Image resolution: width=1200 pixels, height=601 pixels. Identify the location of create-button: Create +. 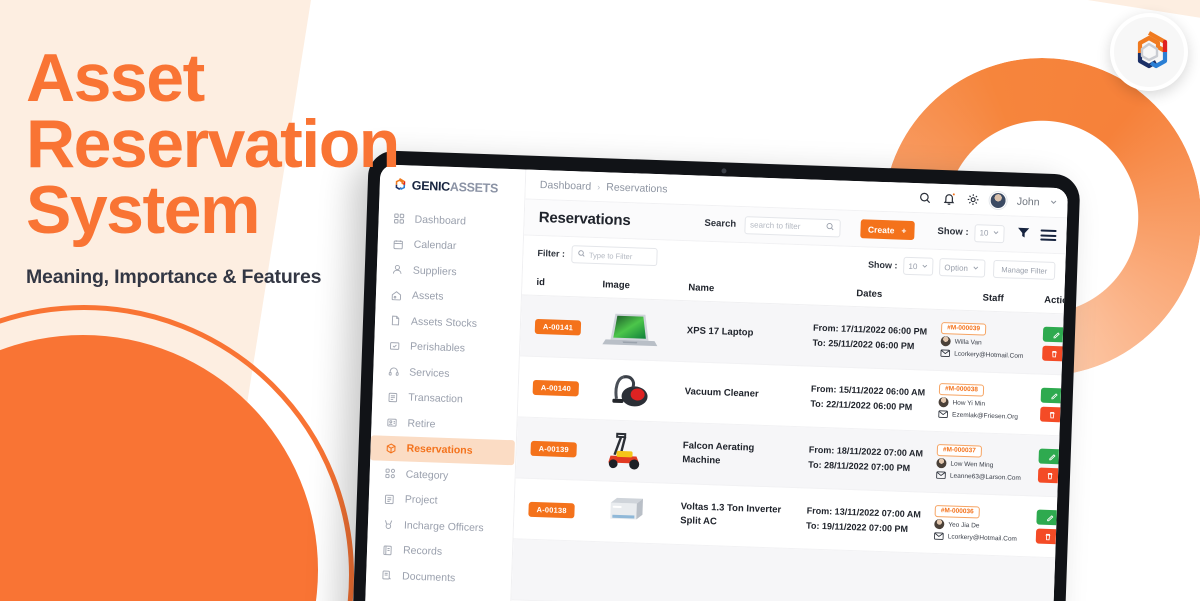
(887, 230).